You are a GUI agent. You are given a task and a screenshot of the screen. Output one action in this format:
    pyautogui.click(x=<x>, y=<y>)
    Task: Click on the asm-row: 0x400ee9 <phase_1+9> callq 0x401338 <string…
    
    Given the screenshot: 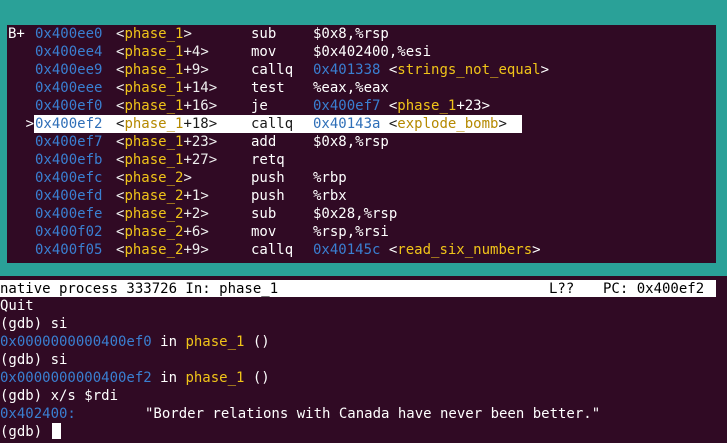 What is the action you would take?
    pyautogui.click(x=361, y=70)
    